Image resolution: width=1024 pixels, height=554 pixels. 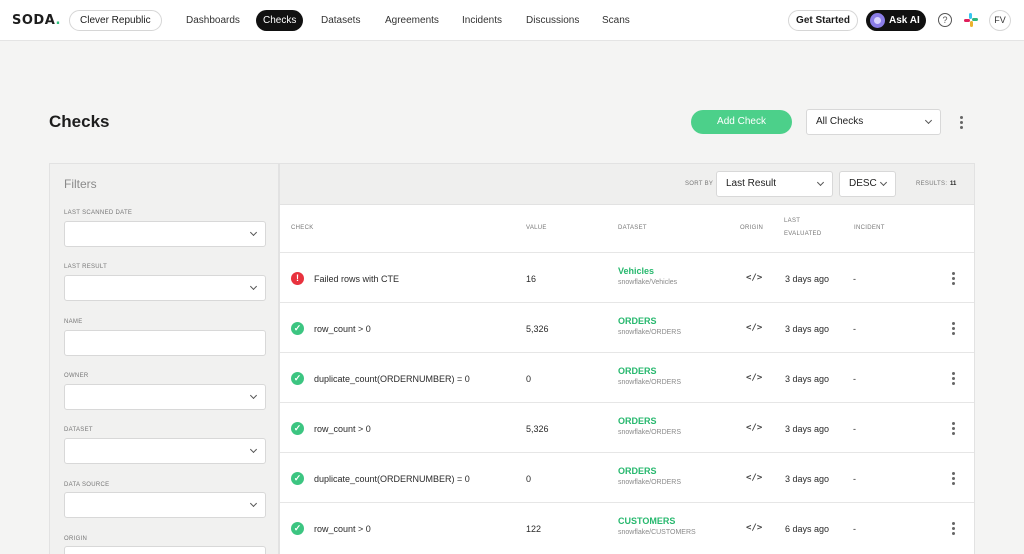 I want to click on dataset-path: snowflake/Vehicles, so click(x=648, y=282).